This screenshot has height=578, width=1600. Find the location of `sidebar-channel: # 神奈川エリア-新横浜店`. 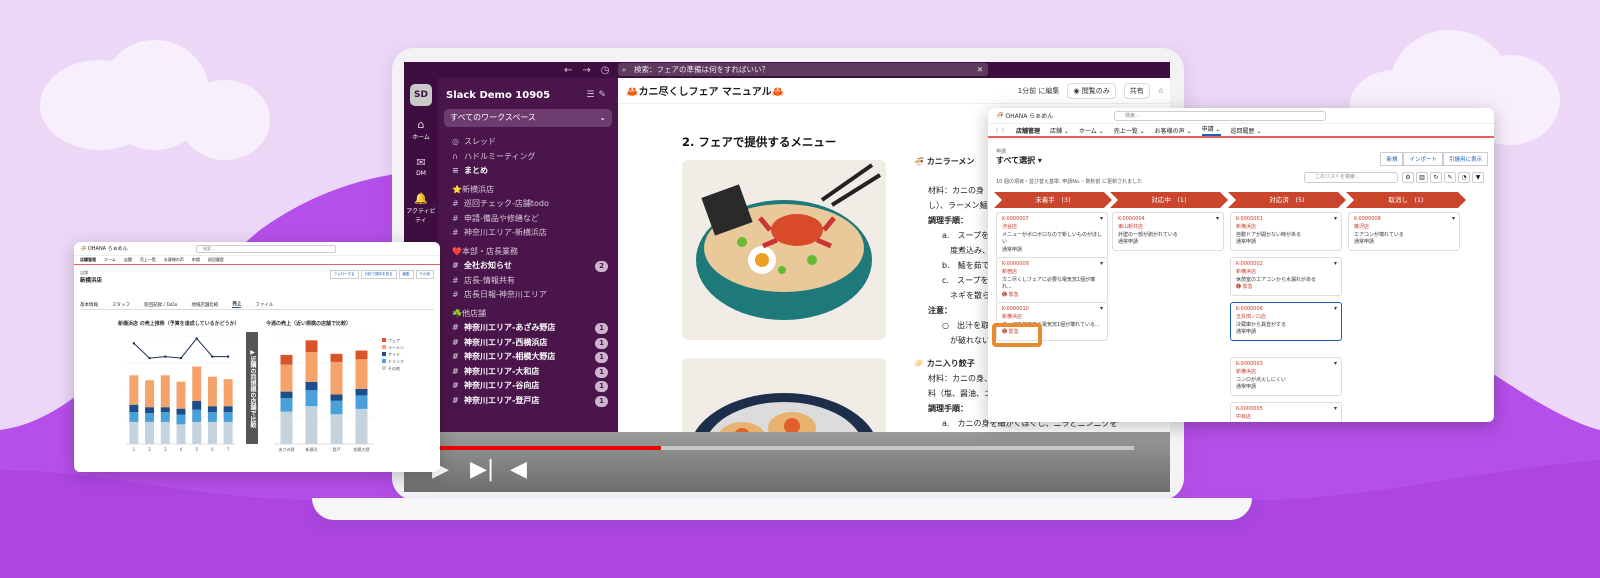

sidebar-channel: # 神奈川エリア-新横浜店 is located at coordinates (528, 233).